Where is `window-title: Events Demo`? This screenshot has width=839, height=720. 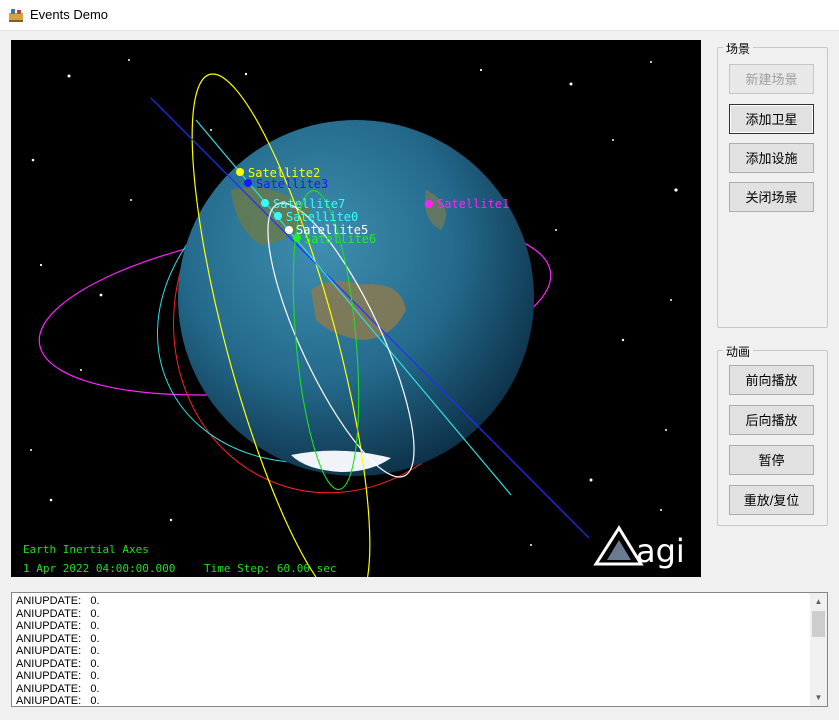 window-title: Events Demo is located at coordinates (69, 14).